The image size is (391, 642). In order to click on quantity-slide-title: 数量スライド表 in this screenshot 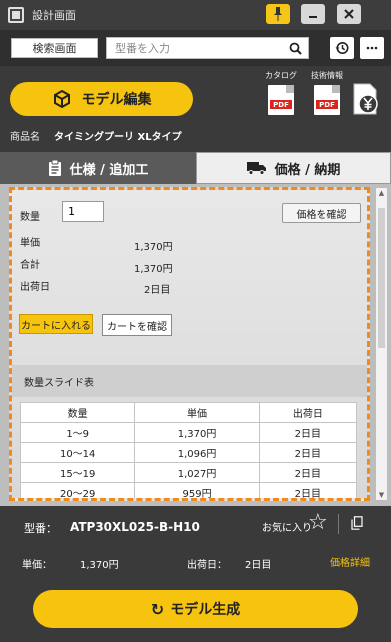, I will do `click(189, 381)`.